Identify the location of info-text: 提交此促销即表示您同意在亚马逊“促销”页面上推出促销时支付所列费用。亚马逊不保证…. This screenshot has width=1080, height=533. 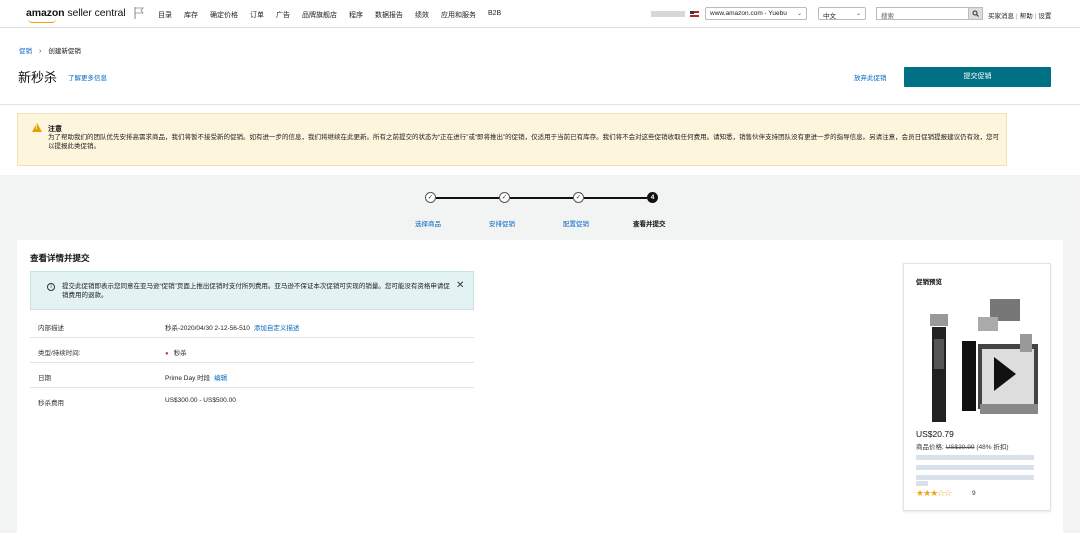
(256, 291).